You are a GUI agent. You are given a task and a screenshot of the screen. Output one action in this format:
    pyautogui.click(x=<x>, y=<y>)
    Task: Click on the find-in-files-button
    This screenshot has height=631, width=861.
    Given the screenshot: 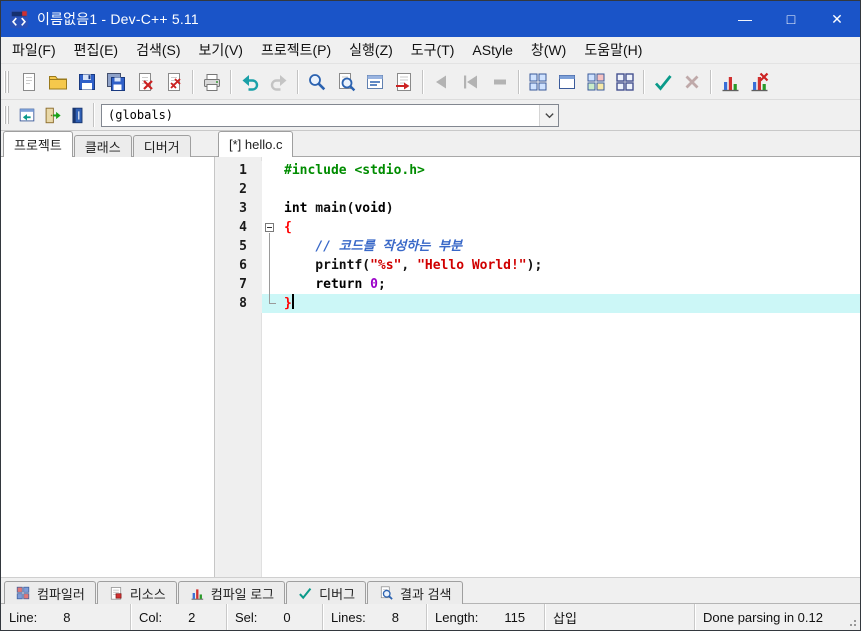 What is the action you would take?
    pyautogui.click(x=345, y=81)
    